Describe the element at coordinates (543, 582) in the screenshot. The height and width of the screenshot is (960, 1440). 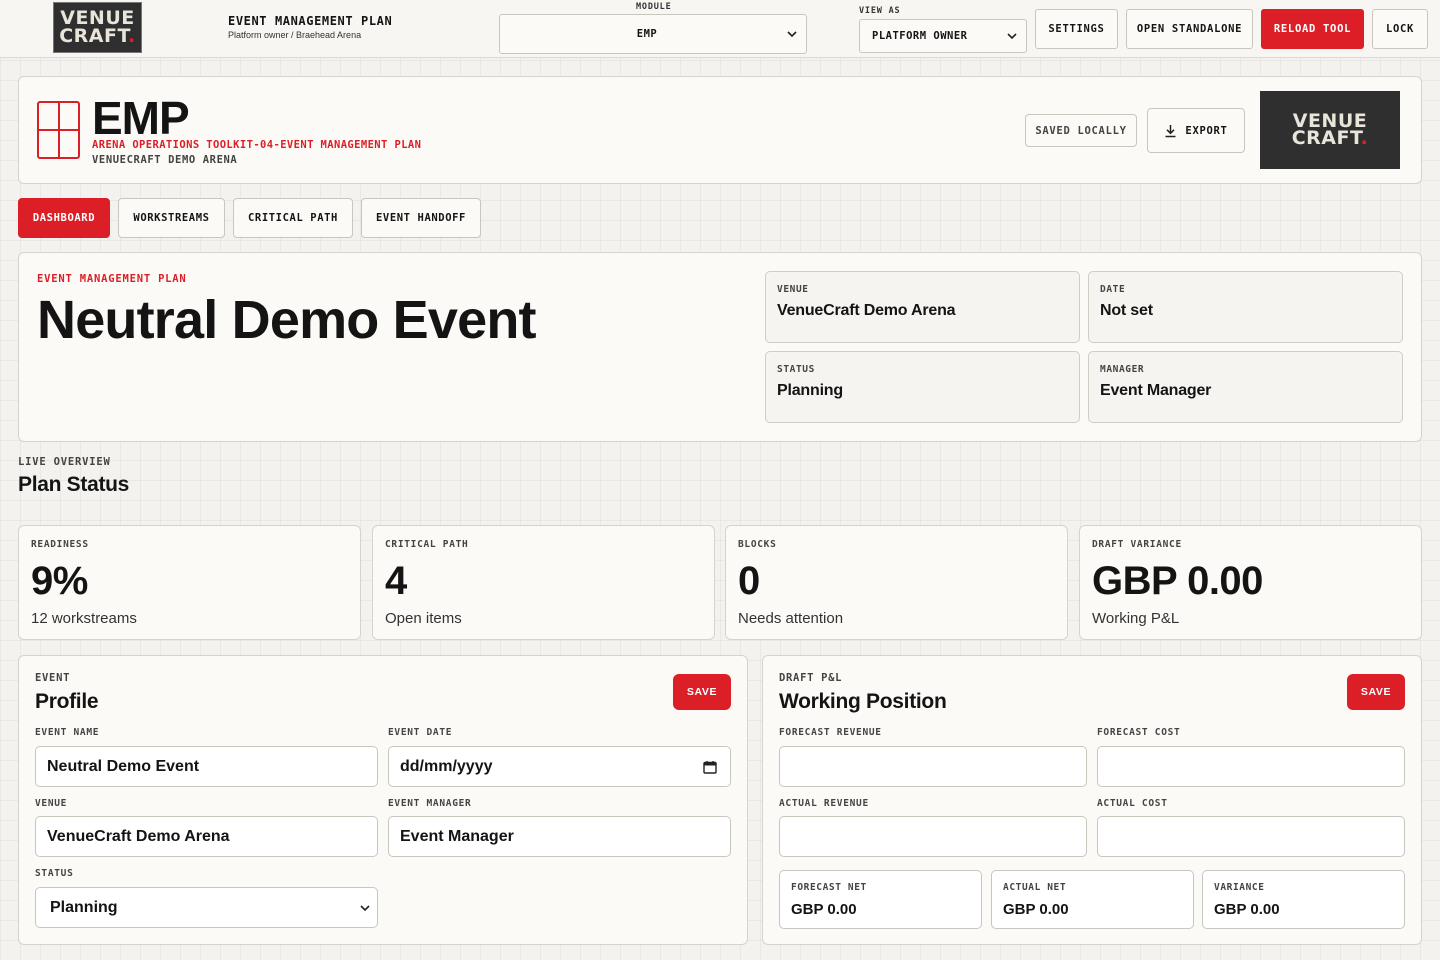
I see `stat-critical-path: CRITICAL PATH 4 Open items` at that location.